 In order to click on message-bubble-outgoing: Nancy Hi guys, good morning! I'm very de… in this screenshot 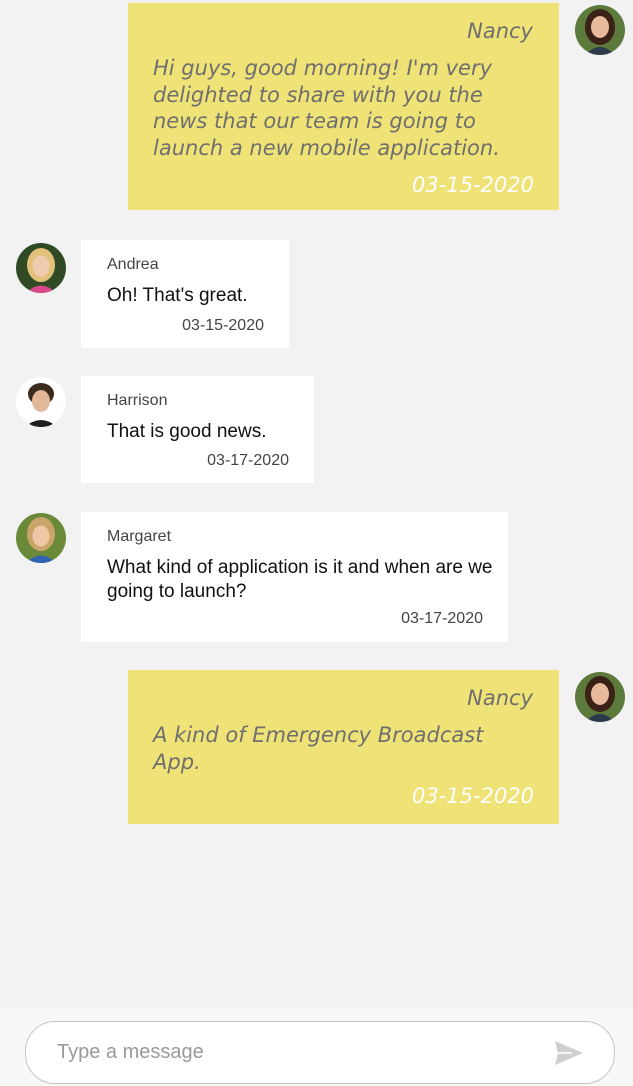, I will do `click(343, 106)`.